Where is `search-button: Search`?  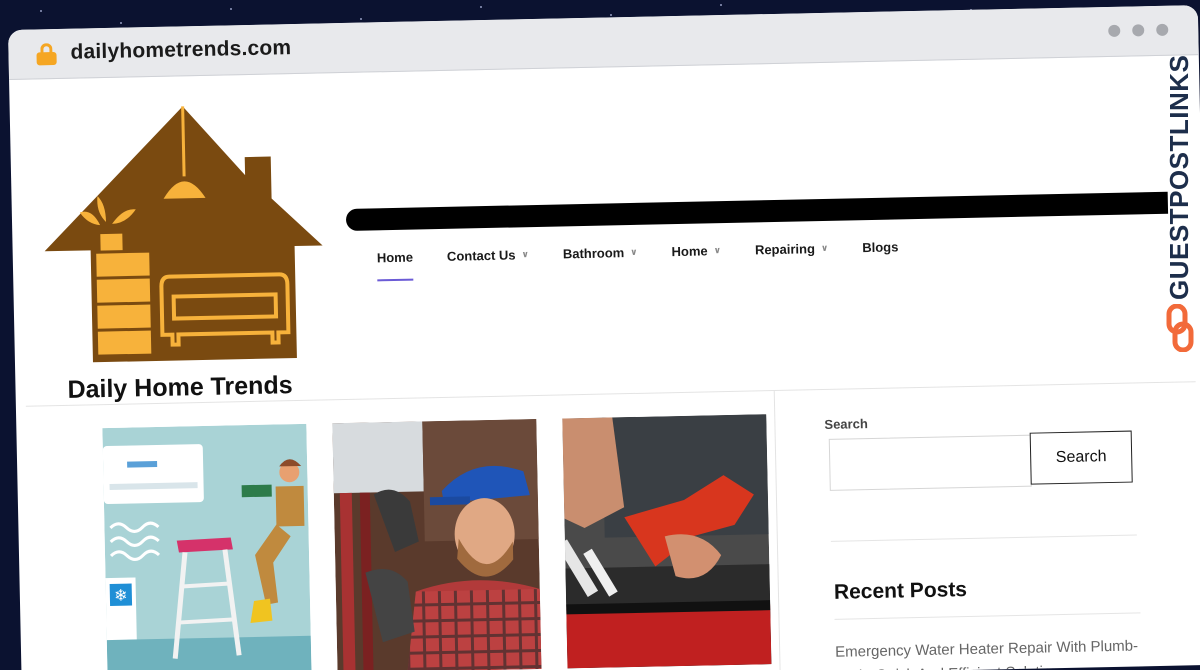
search-button: Search is located at coordinates (1081, 457).